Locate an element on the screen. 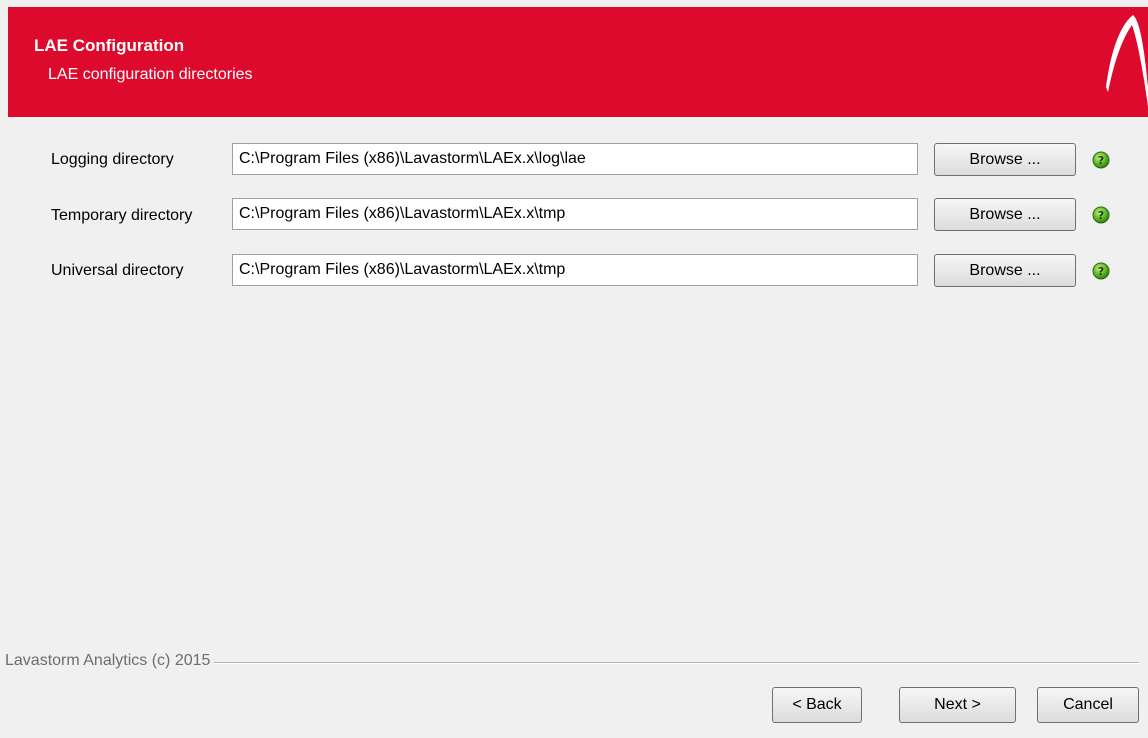 The height and width of the screenshot is (738, 1148). universal-directory-input is located at coordinates (575, 270).